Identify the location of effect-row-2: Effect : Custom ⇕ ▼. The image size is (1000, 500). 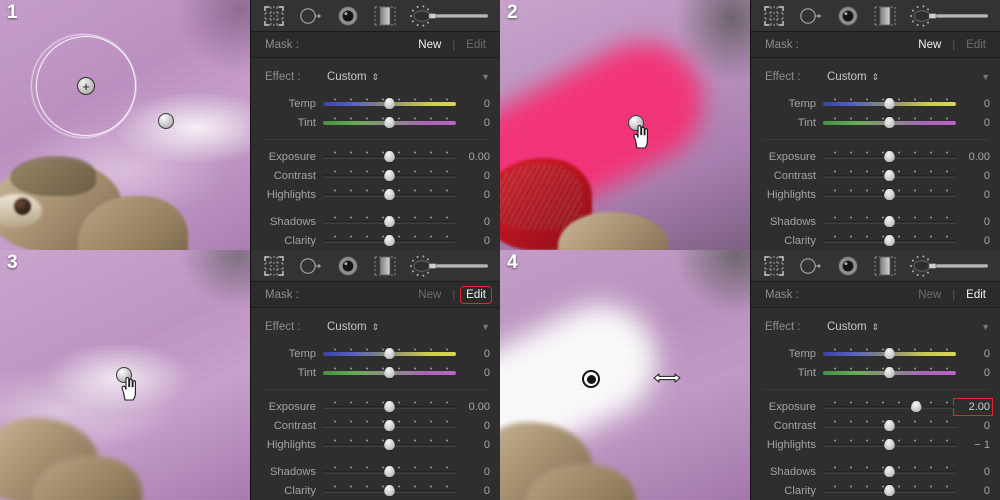
(875, 77).